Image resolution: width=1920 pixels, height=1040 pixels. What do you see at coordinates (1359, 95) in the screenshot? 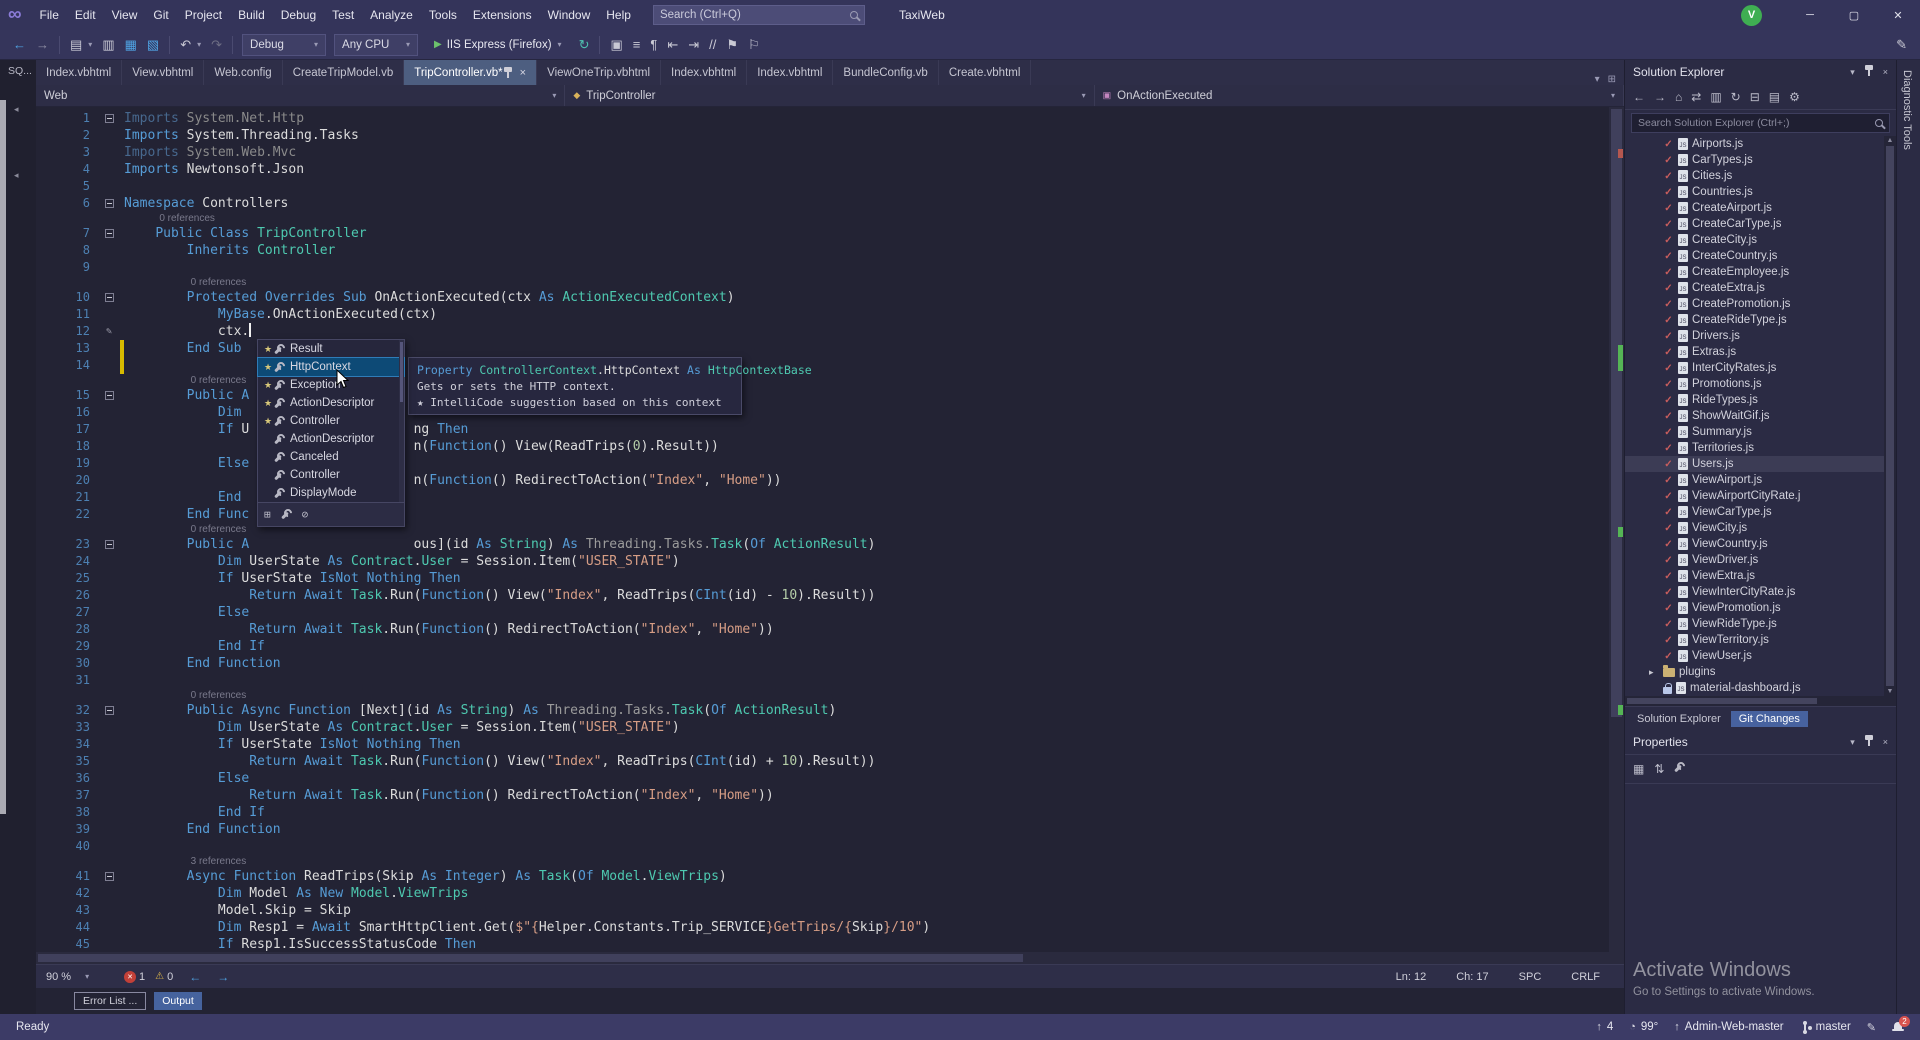
I see `breadcrumb-member: ▣ OnActionExecuted ▾` at bounding box center [1359, 95].